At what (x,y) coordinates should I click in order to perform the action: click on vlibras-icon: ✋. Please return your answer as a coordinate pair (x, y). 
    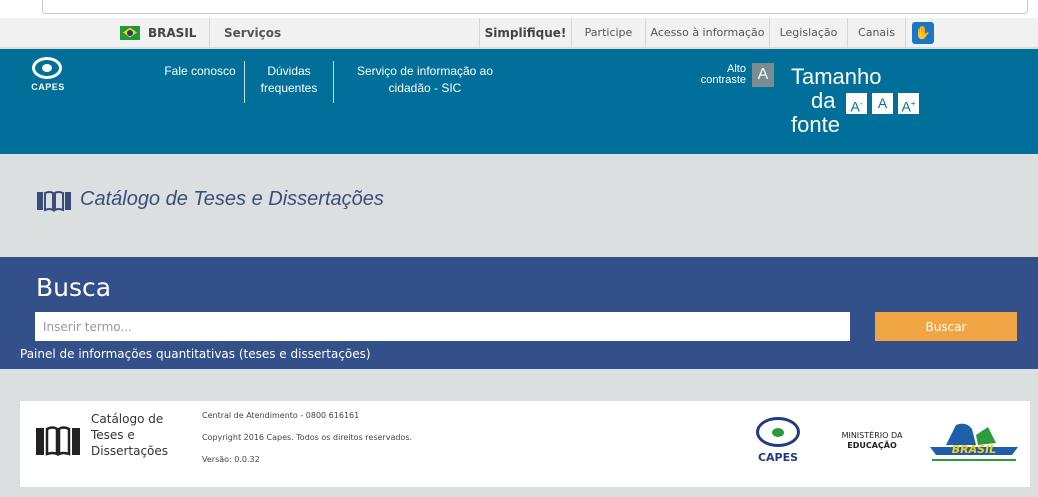
    Looking at the image, I should click on (923, 33).